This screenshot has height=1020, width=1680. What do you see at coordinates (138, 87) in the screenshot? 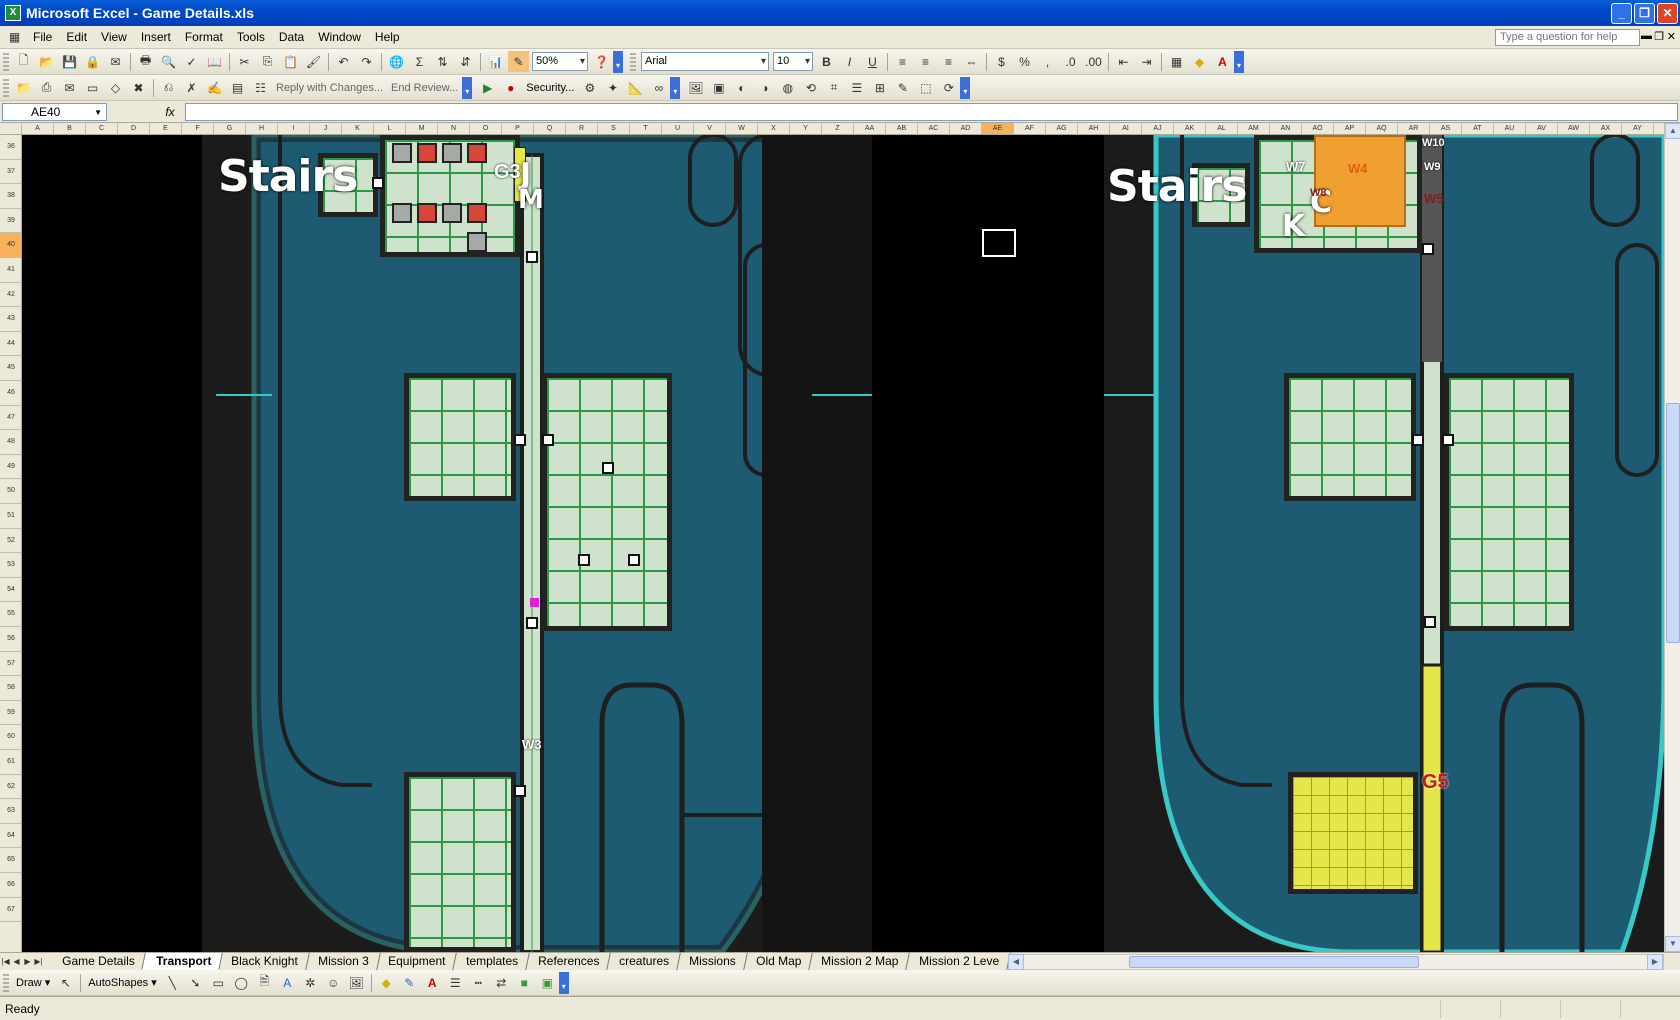
I see `delete-comment-icon: ✖` at bounding box center [138, 87].